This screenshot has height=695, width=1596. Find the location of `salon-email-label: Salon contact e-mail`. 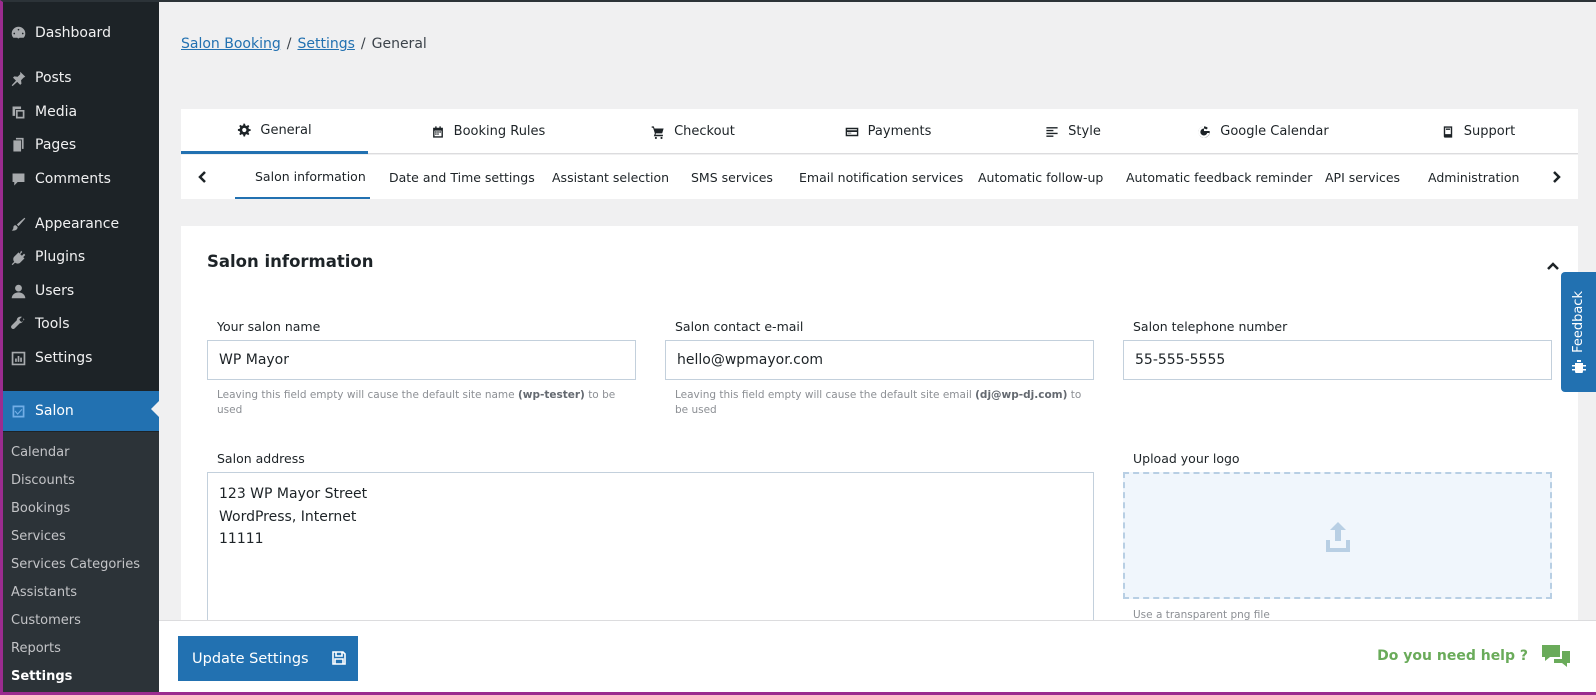

salon-email-label: Salon contact e-mail is located at coordinates (739, 326).